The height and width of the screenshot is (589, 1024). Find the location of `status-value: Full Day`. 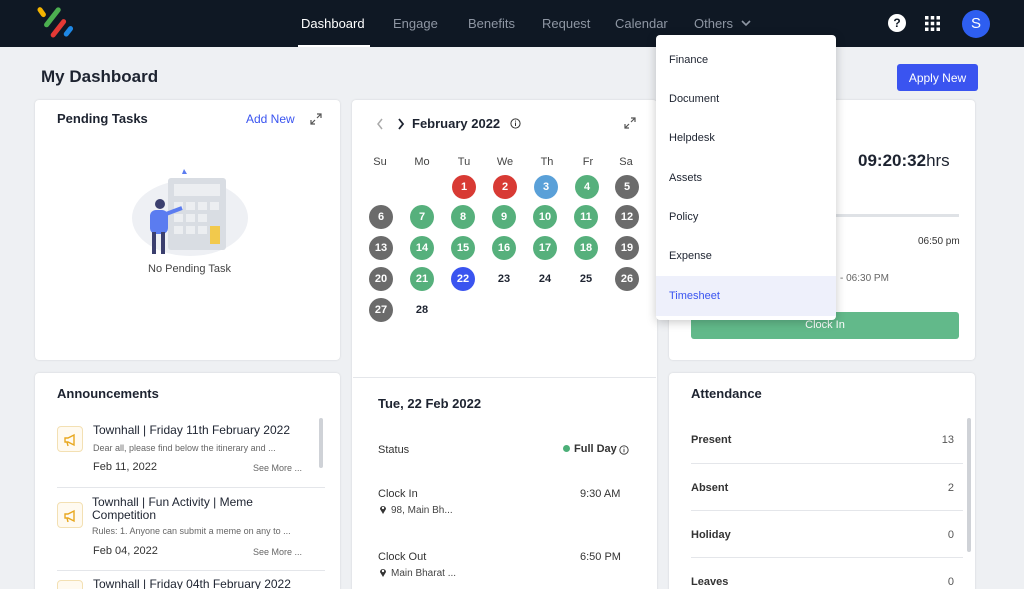

status-value: Full Day is located at coordinates (590, 449).